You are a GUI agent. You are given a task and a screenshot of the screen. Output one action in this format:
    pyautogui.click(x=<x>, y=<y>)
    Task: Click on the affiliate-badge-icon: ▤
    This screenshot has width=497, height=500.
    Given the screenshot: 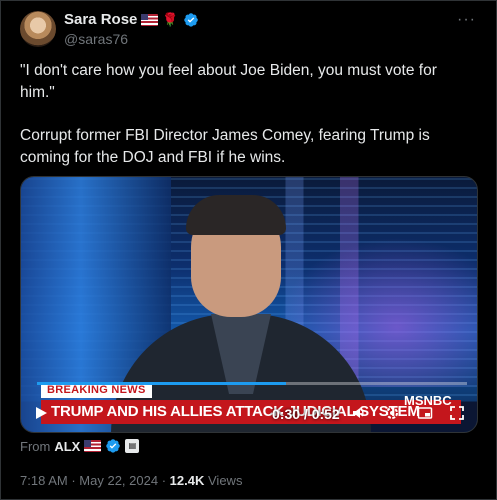 What is the action you would take?
    pyautogui.click(x=132, y=446)
    